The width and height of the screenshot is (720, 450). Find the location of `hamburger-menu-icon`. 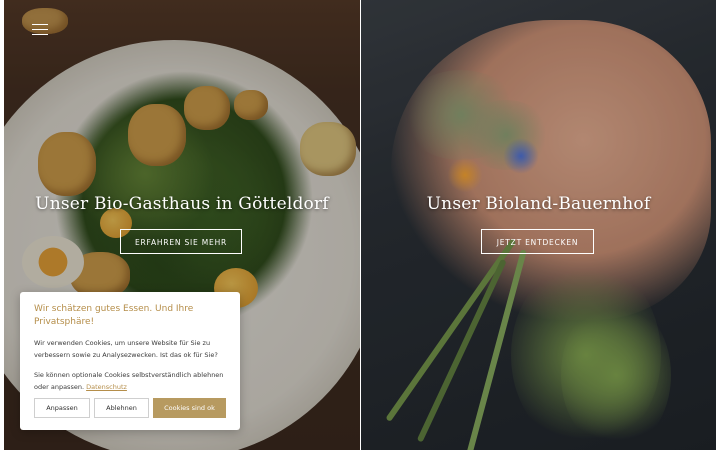

hamburger-menu-icon is located at coordinates (40, 30).